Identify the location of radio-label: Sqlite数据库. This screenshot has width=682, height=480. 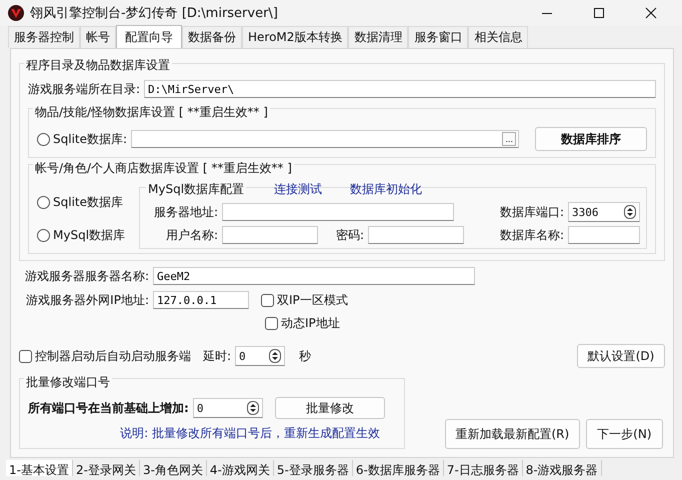
(88, 202).